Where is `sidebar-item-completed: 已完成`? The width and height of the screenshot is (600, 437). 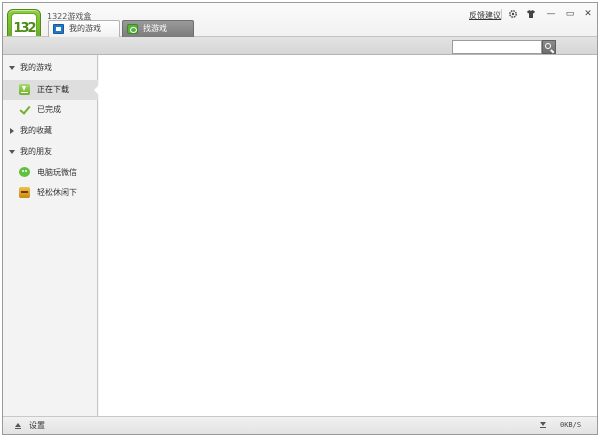
sidebar-item-completed: 已完成 is located at coordinates (50, 110).